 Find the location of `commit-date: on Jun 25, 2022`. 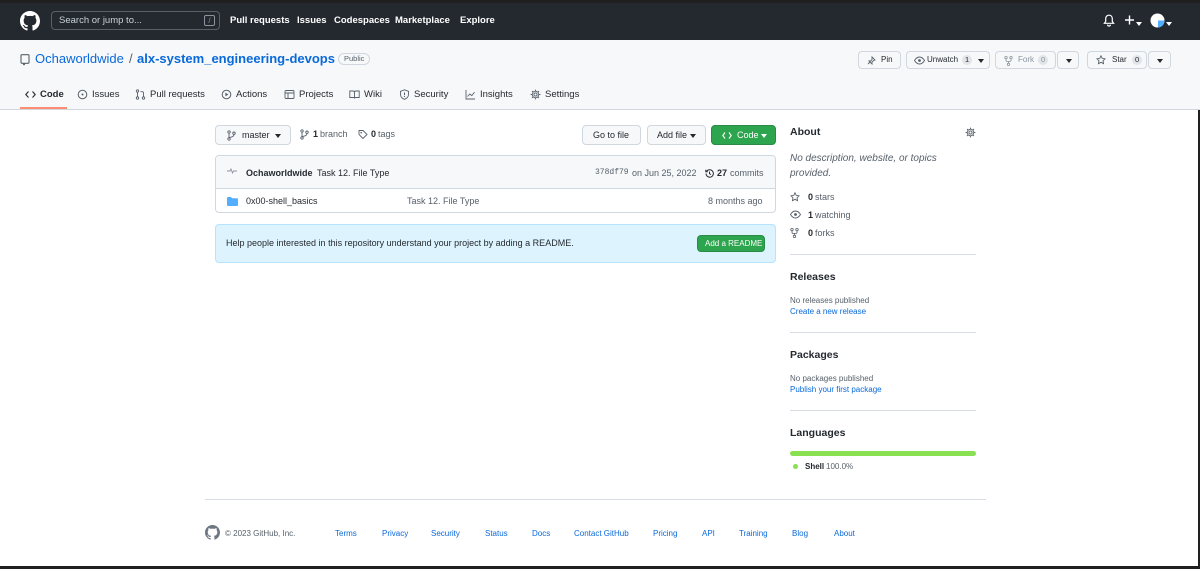

commit-date: on Jun 25, 2022 is located at coordinates (664, 173).